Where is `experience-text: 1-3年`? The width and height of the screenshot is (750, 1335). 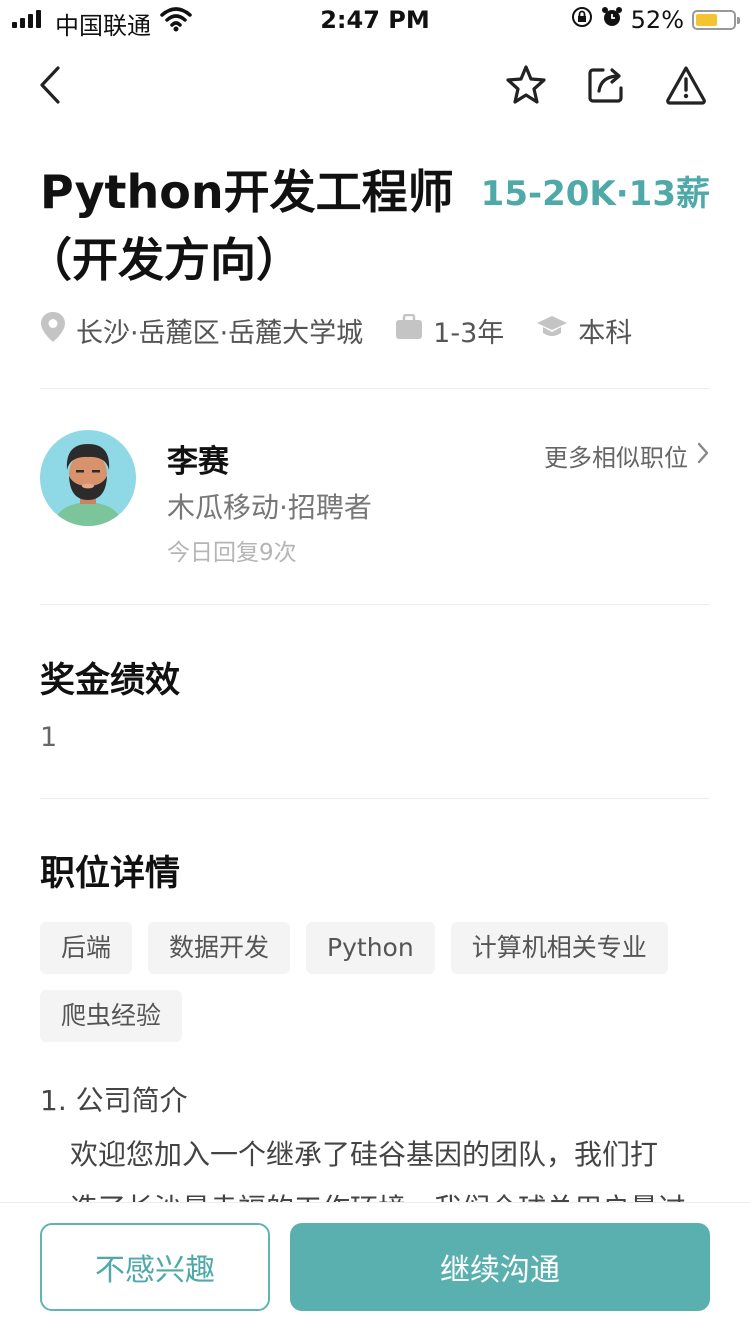
experience-text: 1-3年 is located at coordinates (469, 333).